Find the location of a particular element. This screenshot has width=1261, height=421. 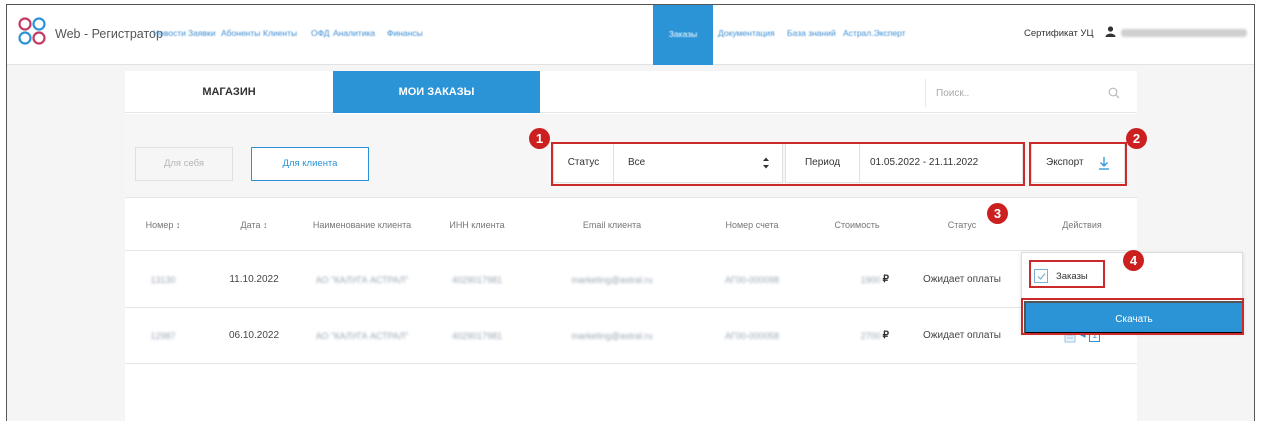

select-arrows-icon is located at coordinates (766, 163).